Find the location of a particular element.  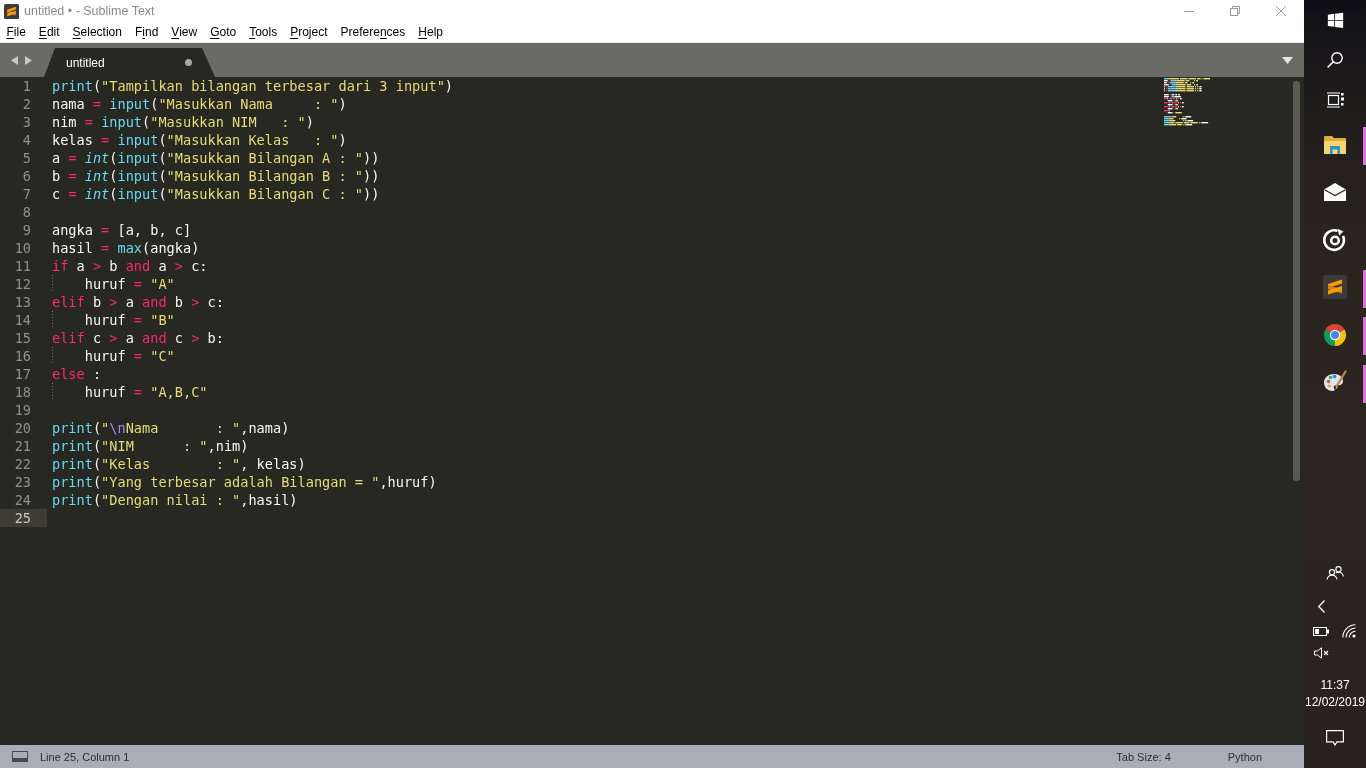

window-title: untitled • - Sublime Text is located at coordinates (89, 11).